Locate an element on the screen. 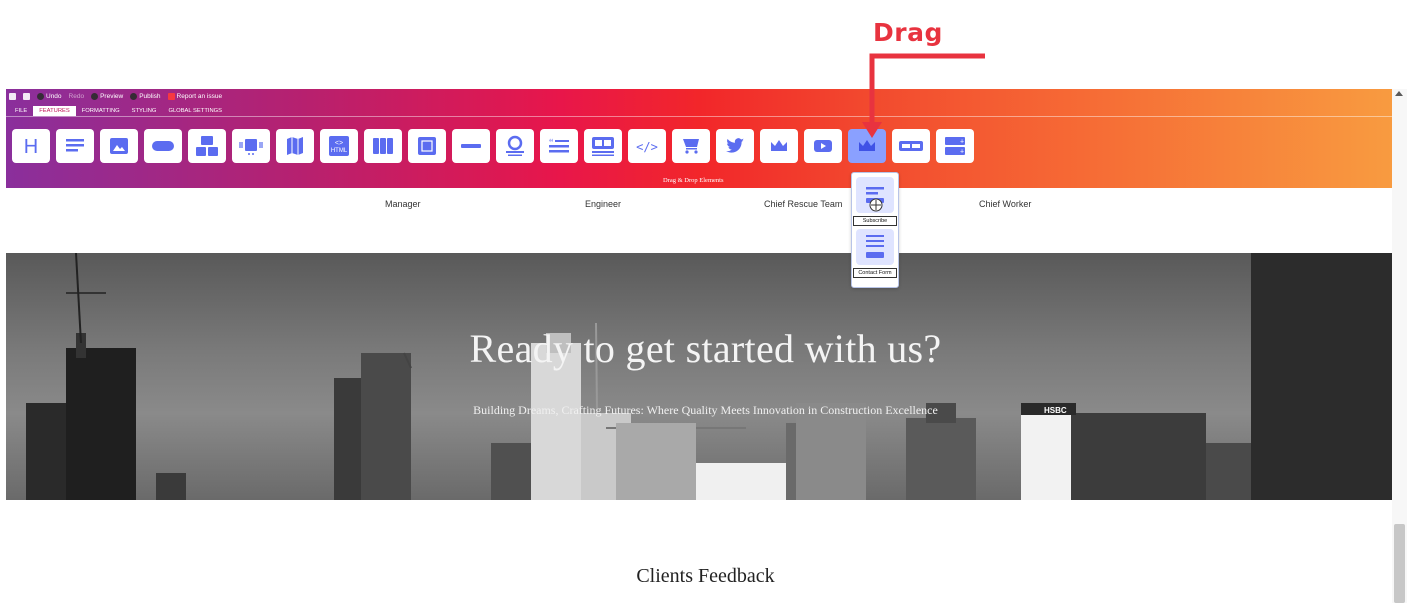 This screenshot has width=1411, height=603. page-scrollbar-thumb is located at coordinates (1399, 563).